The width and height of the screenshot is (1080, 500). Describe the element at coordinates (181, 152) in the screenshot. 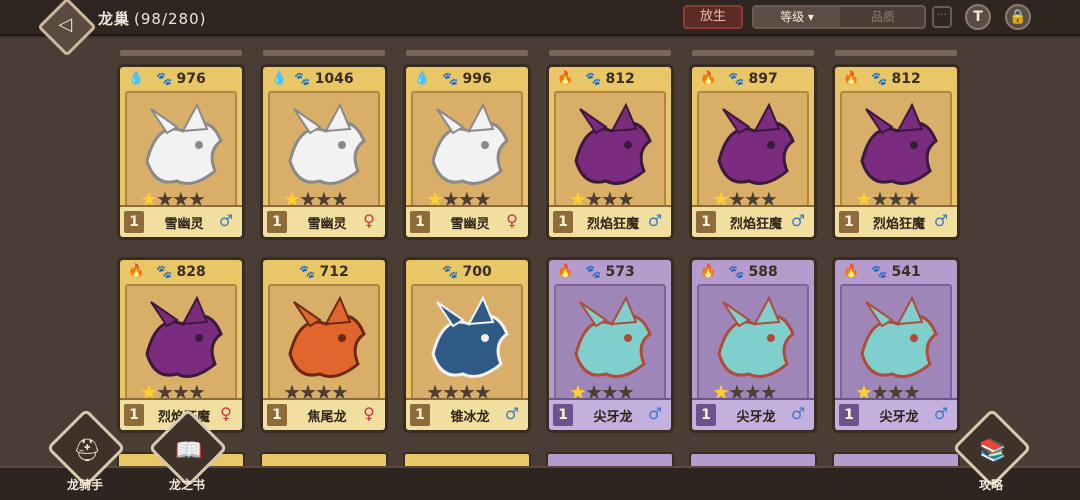

I see `dragon-card: 💧 🐾 976 ★★★★ 1 雪幽灵 ♂` at that location.